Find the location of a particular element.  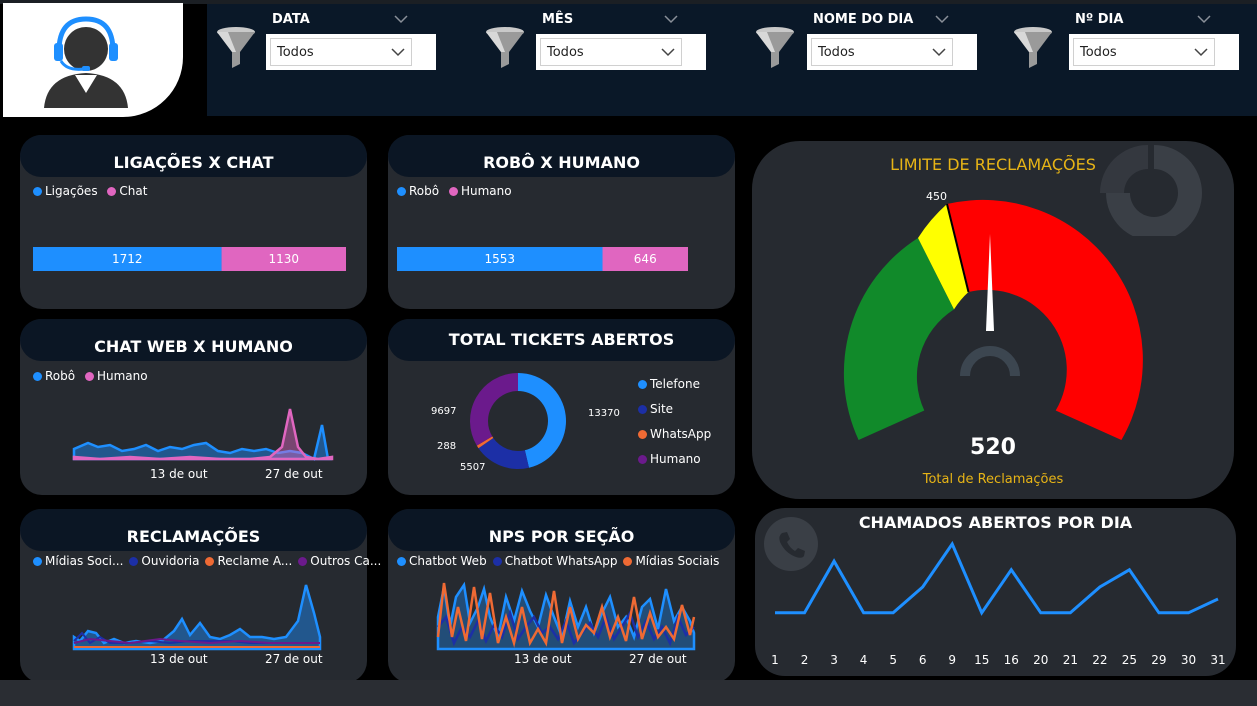

filter-label: Nº DIA is located at coordinates (1099, 19).